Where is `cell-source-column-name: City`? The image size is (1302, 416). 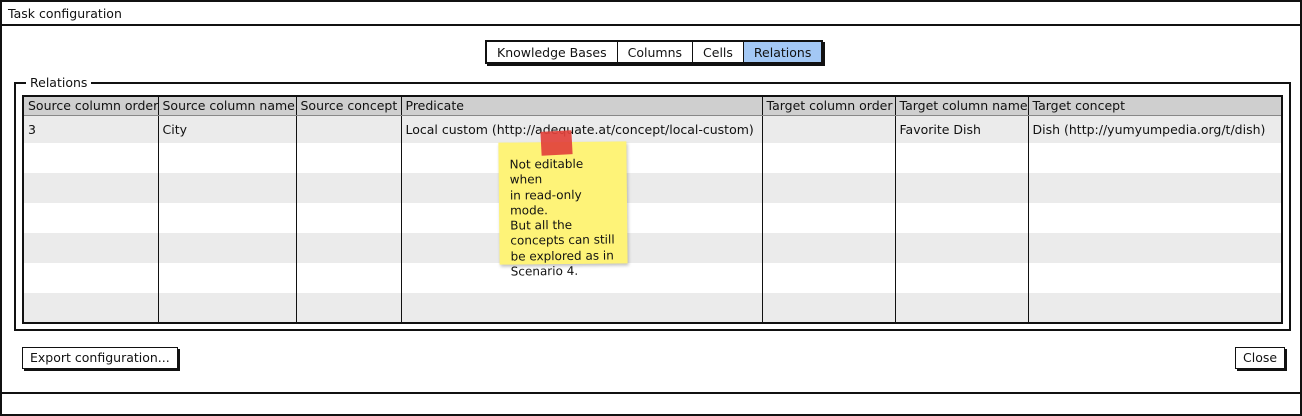
cell-source-column-name: City is located at coordinates (227, 129).